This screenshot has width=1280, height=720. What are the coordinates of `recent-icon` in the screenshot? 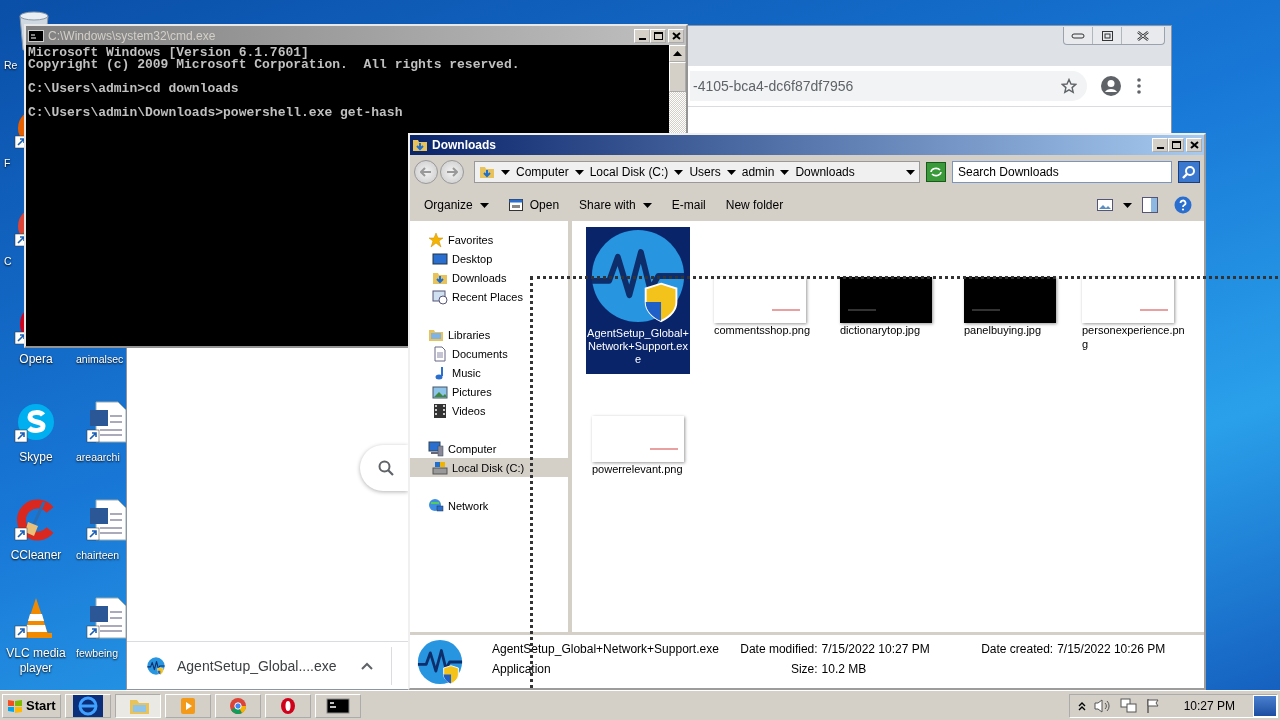 It's located at (440, 296).